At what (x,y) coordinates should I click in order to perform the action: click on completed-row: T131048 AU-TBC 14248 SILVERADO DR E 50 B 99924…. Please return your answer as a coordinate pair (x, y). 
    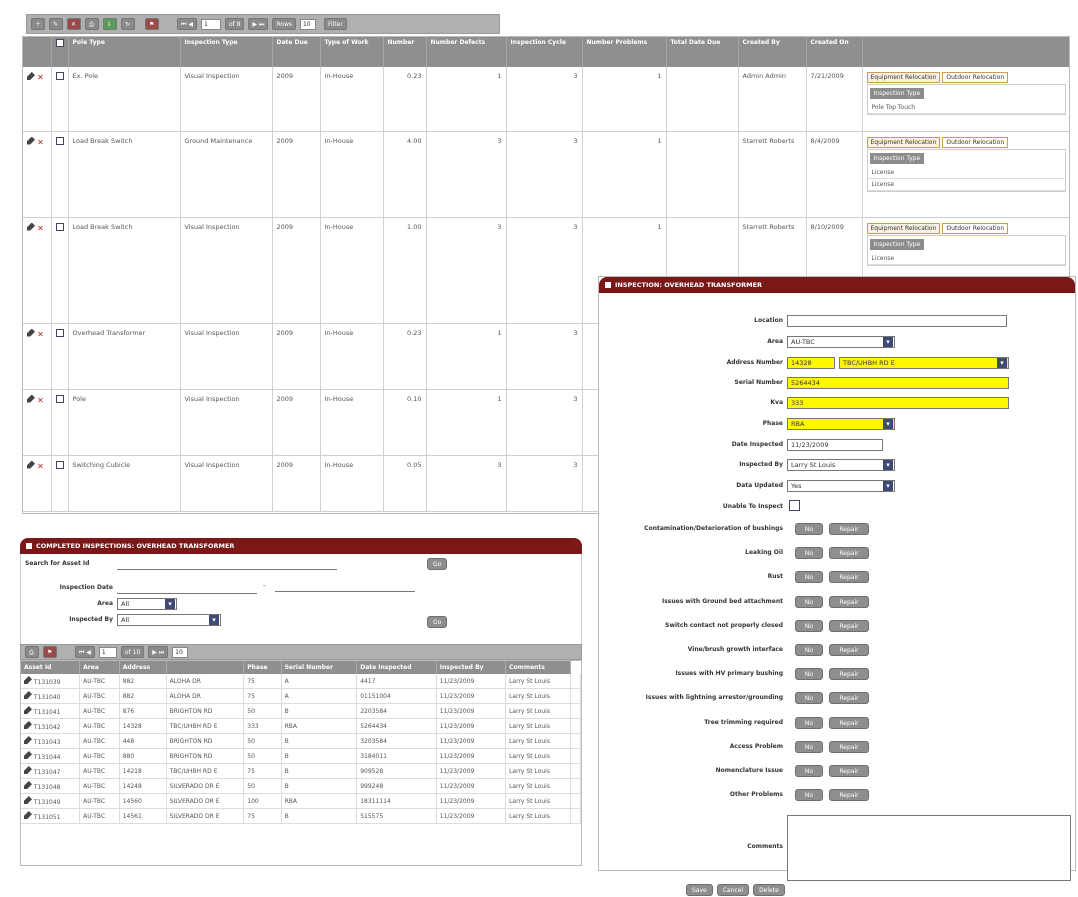
    Looking at the image, I should click on (301, 786).